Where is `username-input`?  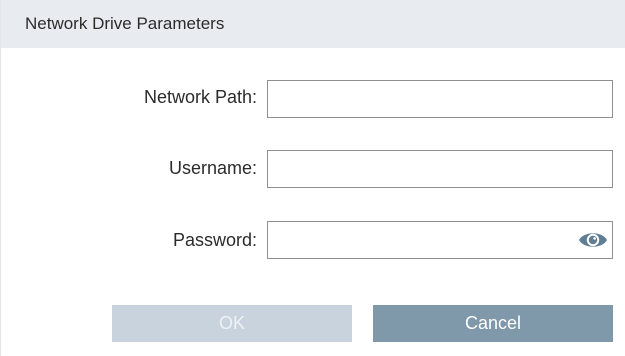 username-input is located at coordinates (440, 169).